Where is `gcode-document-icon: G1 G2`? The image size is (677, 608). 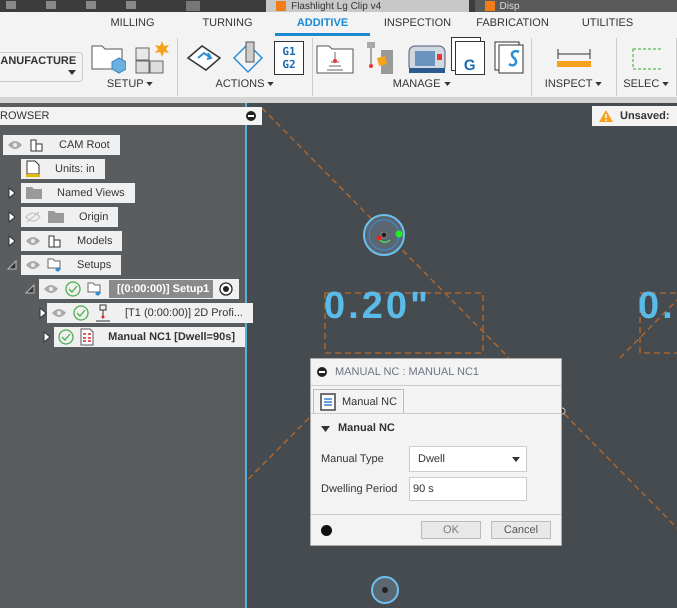
gcode-document-icon: G1 G2 is located at coordinates (289, 57).